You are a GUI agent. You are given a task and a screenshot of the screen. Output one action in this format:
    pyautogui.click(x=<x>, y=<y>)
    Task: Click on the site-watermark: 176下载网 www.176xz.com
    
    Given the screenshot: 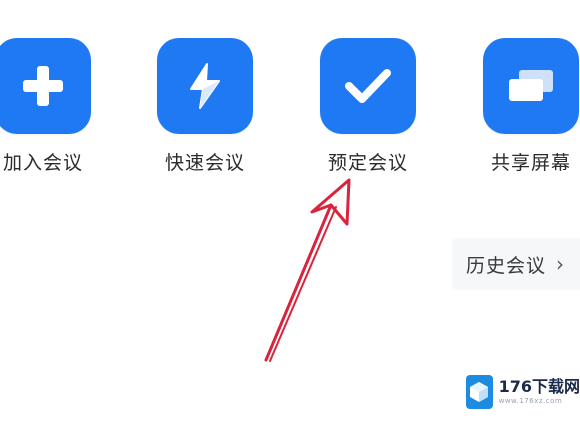 What is the action you would take?
    pyautogui.click(x=523, y=392)
    